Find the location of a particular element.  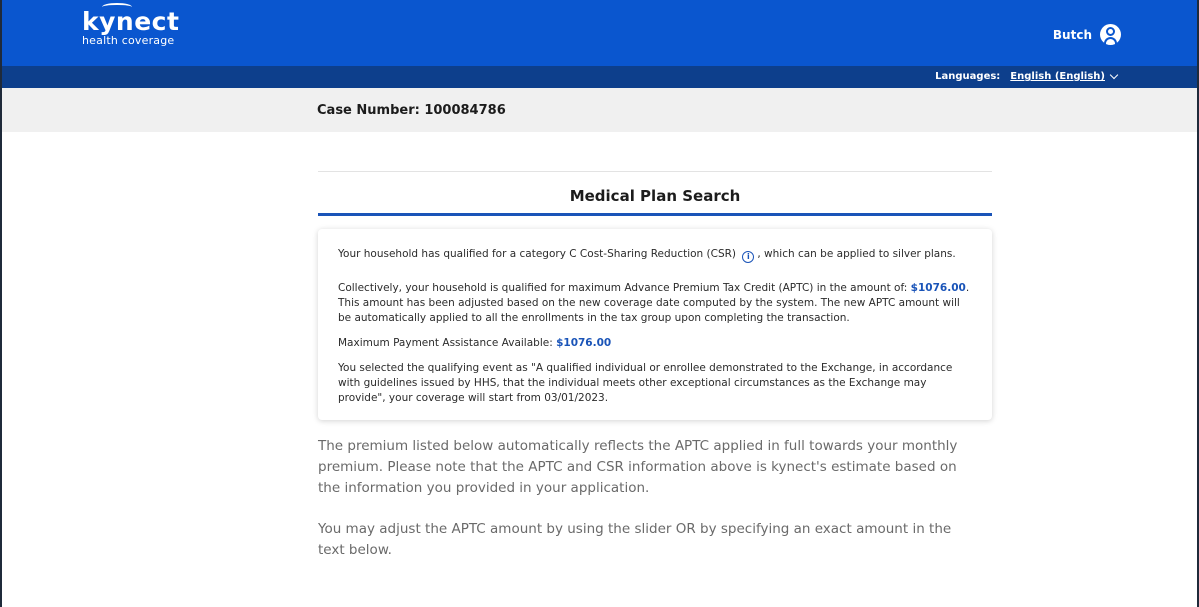

aptc-amount: $1076.00 is located at coordinates (938, 288).